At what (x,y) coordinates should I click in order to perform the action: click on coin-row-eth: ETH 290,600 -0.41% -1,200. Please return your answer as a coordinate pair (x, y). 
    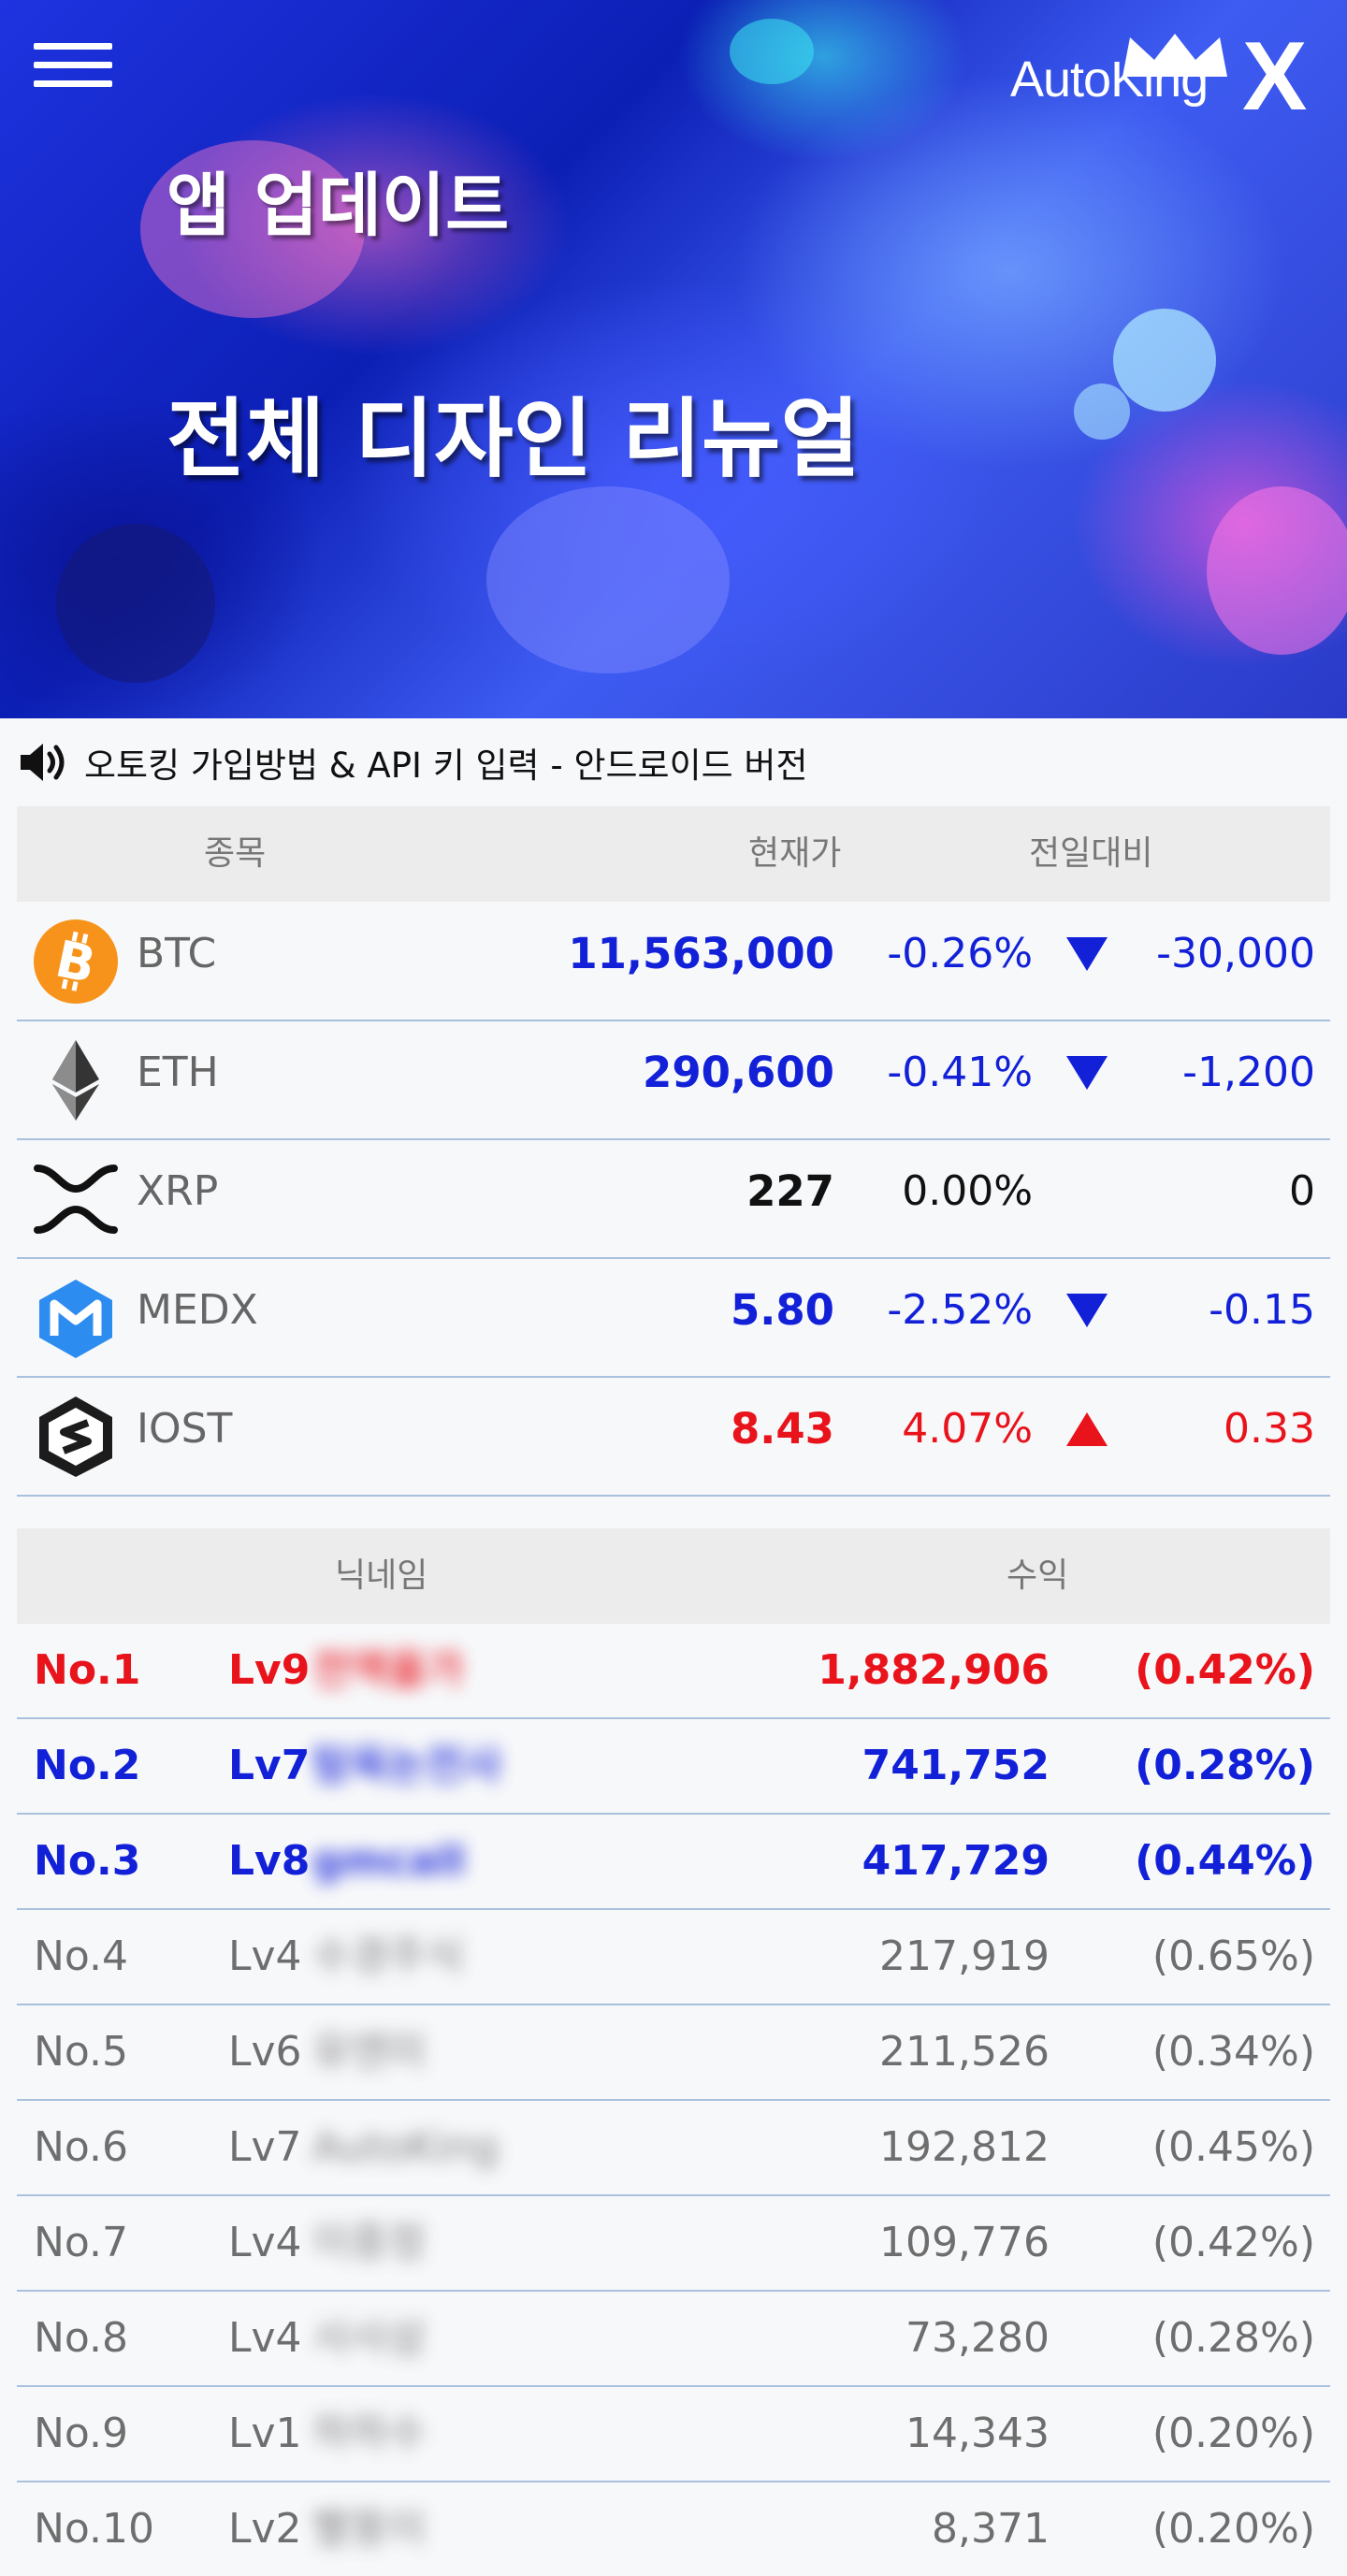
    Looking at the image, I should click on (674, 1080).